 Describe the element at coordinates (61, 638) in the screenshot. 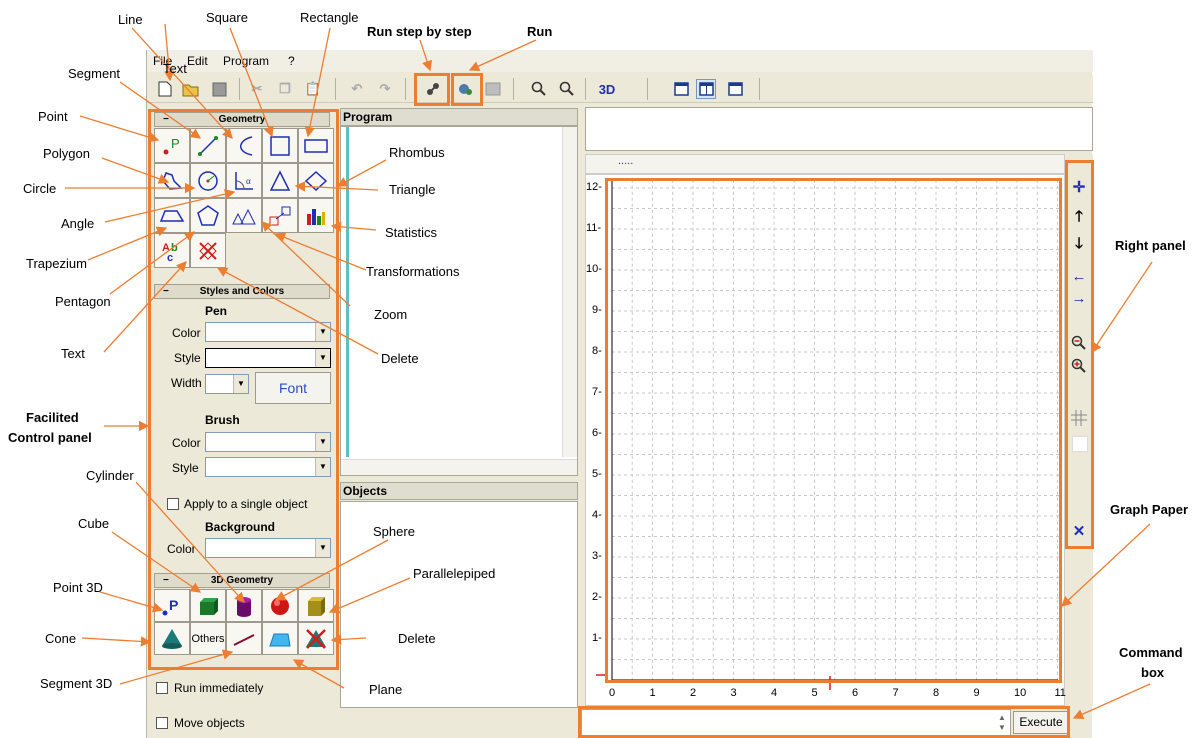

I see `annotation-cone: Cone` at that location.